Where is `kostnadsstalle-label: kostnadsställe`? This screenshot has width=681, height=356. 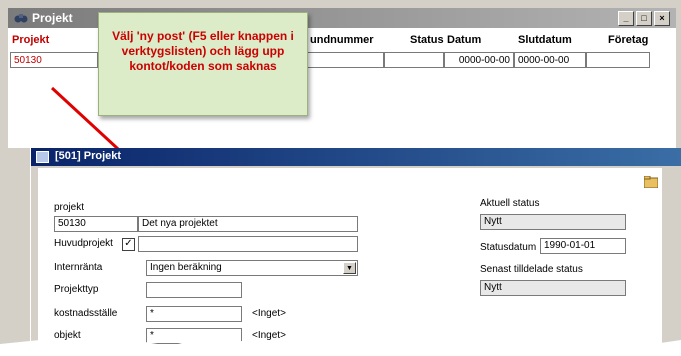
kostnadsstalle-label: kostnadsställe is located at coordinates (86, 313).